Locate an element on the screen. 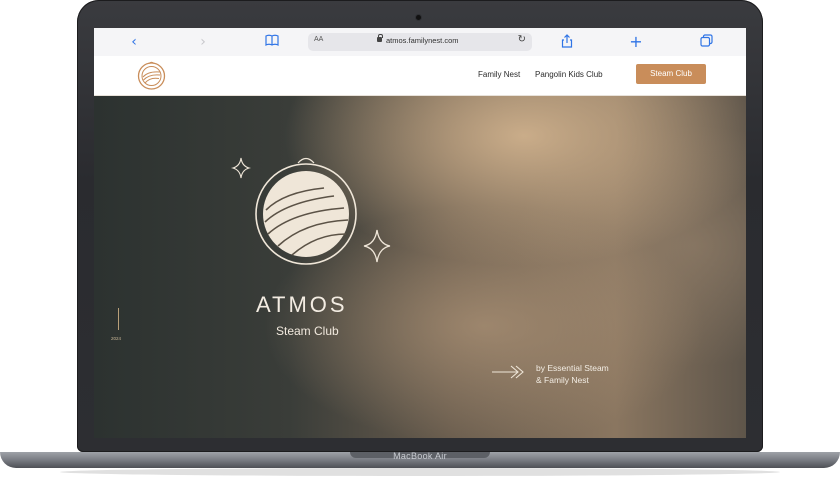 The width and height of the screenshot is (840, 482). hero-emblem is located at coordinates (311, 211).